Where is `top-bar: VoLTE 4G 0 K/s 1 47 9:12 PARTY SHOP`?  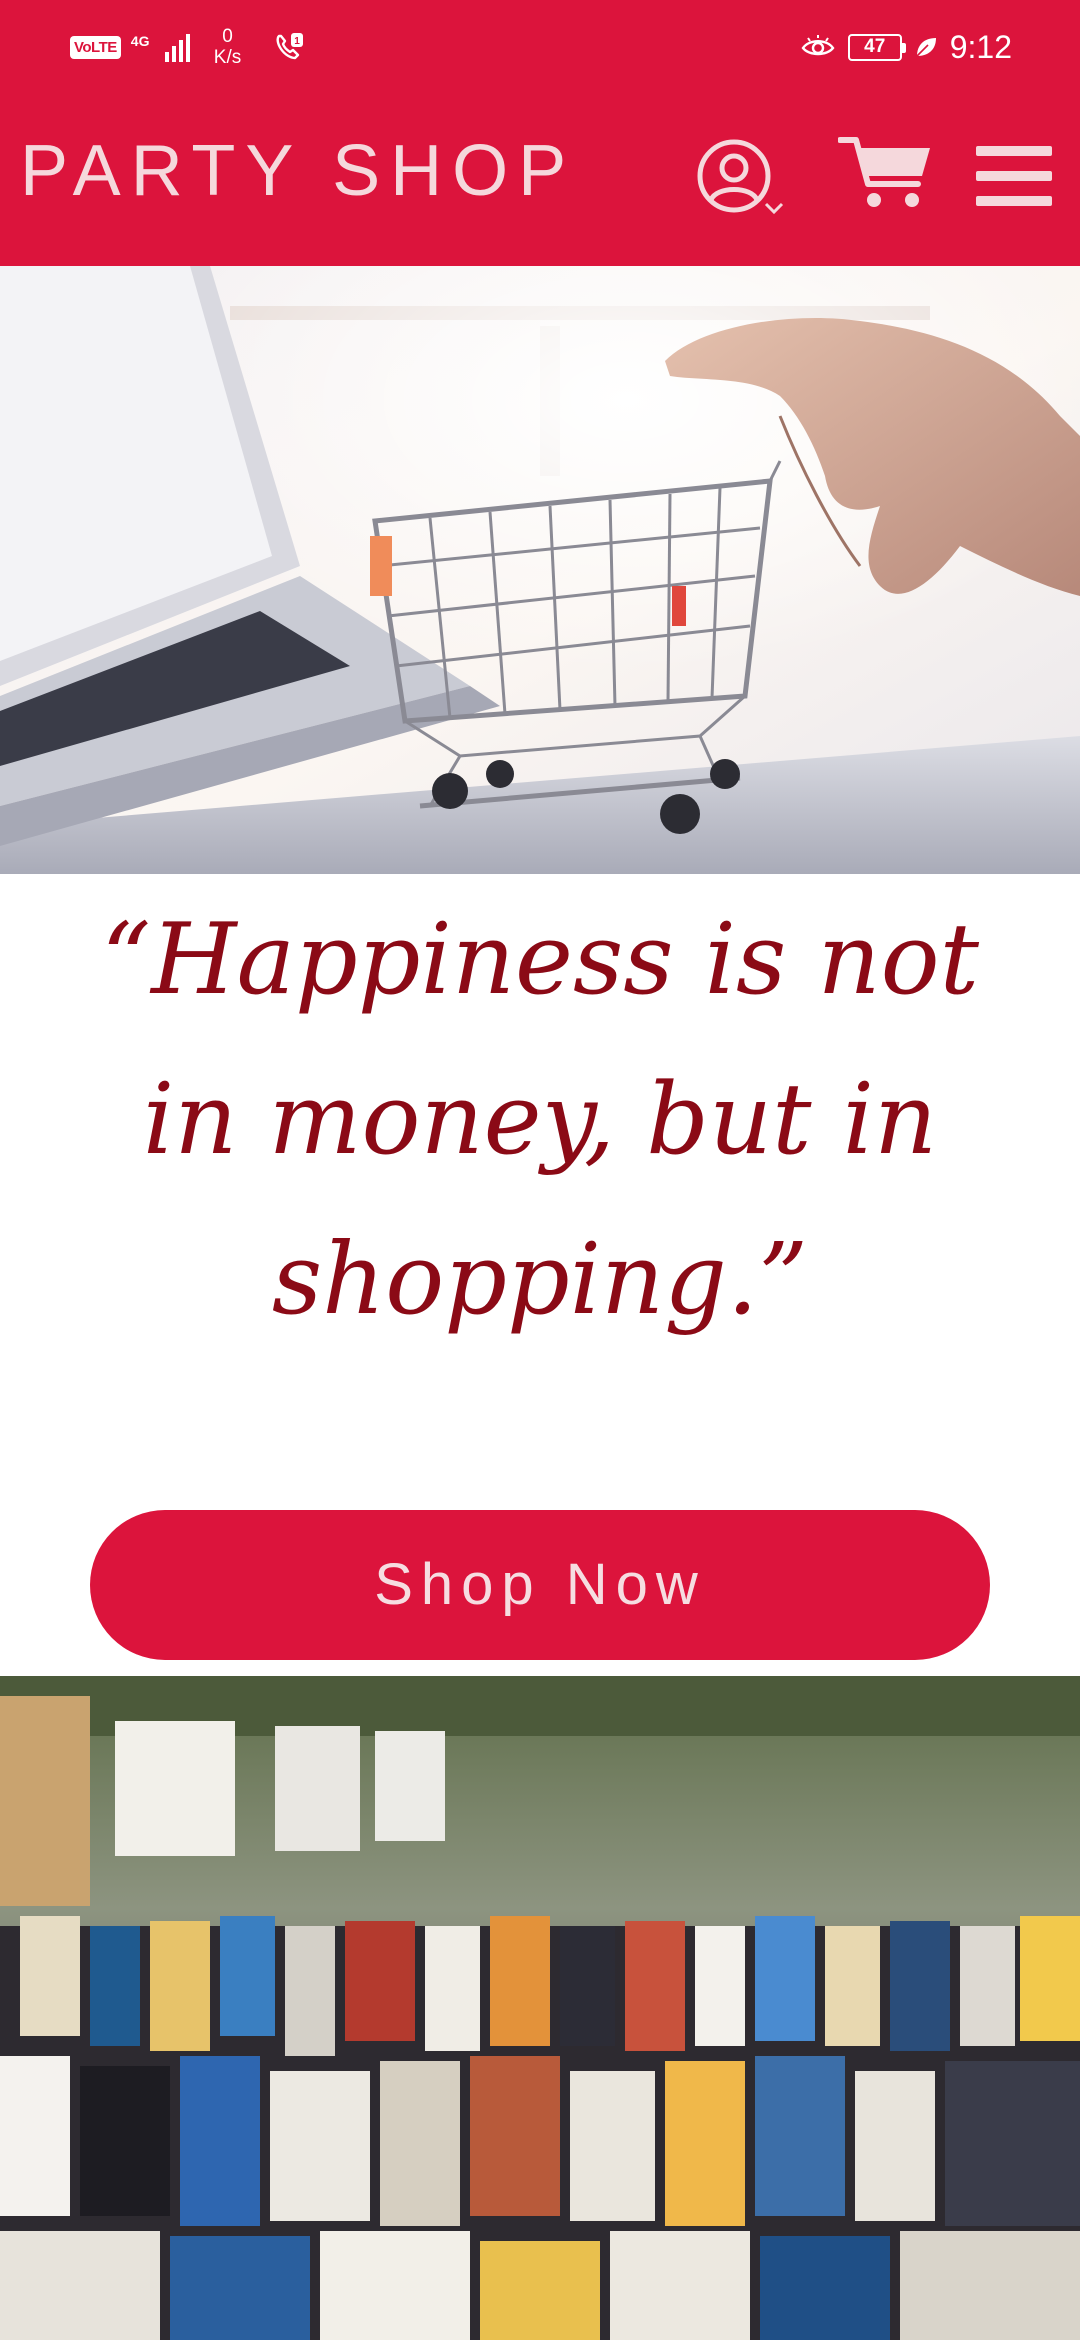 top-bar: VoLTE 4G 0 K/s 1 47 9:12 PARTY SHOP is located at coordinates (540, 133).